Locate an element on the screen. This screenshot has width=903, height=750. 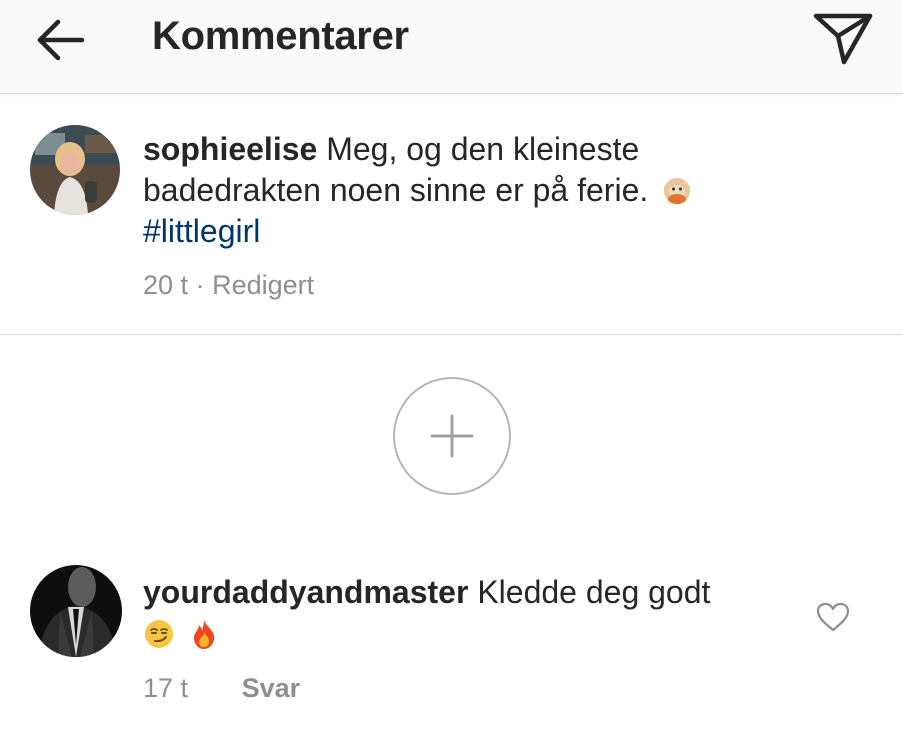
plus-circle-icon is located at coordinates (452, 436).